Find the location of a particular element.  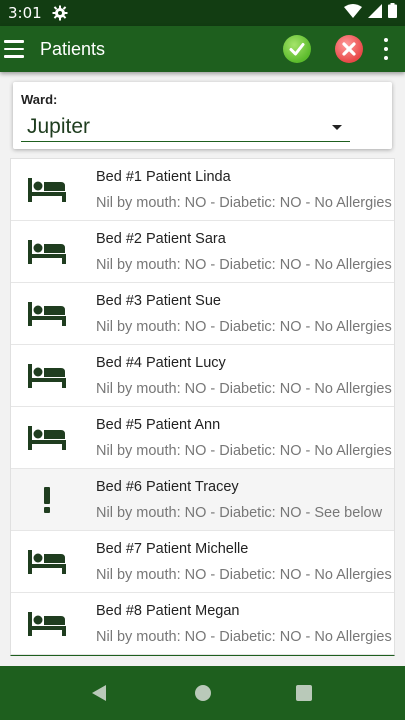

app-bar: Patients is located at coordinates (202, 49).